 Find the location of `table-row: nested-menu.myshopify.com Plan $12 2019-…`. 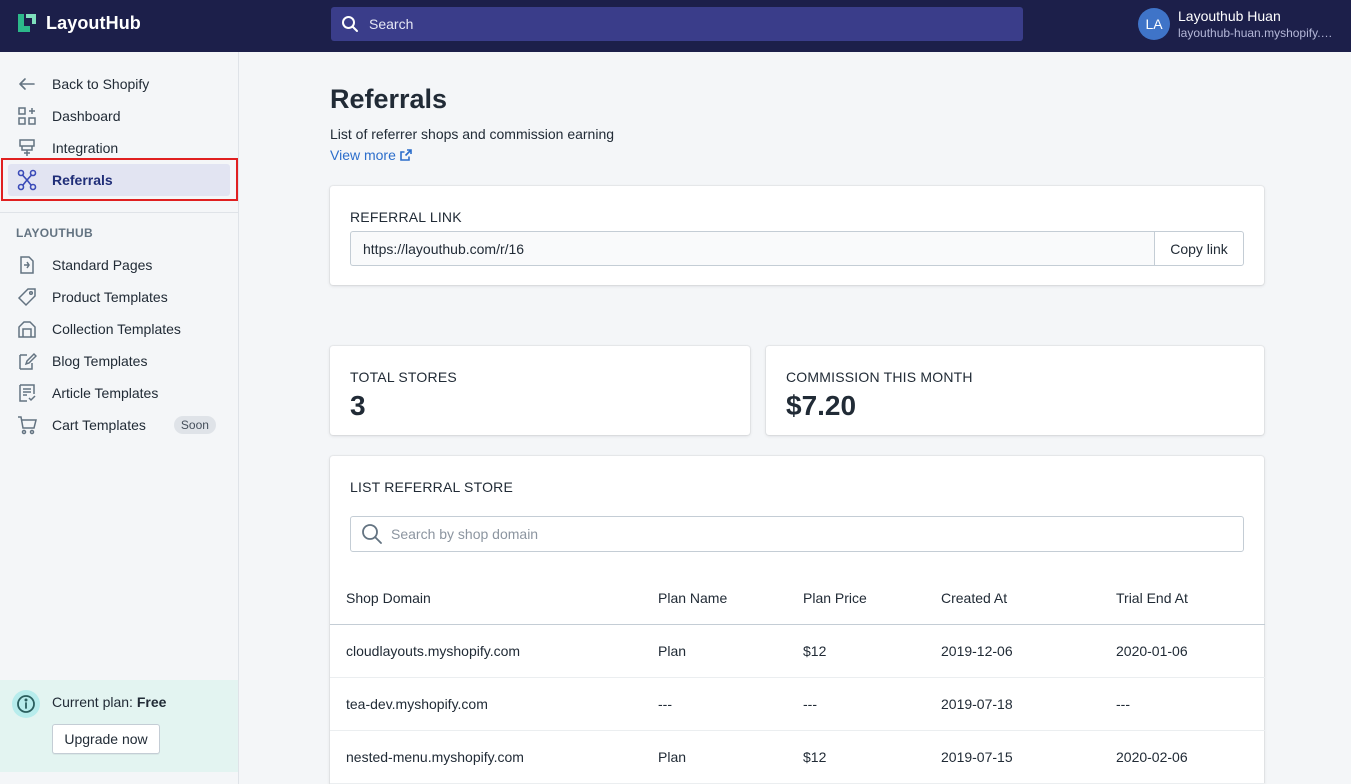

table-row: nested-menu.myshopify.com Plan $12 2019-… is located at coordinates (797, 757).